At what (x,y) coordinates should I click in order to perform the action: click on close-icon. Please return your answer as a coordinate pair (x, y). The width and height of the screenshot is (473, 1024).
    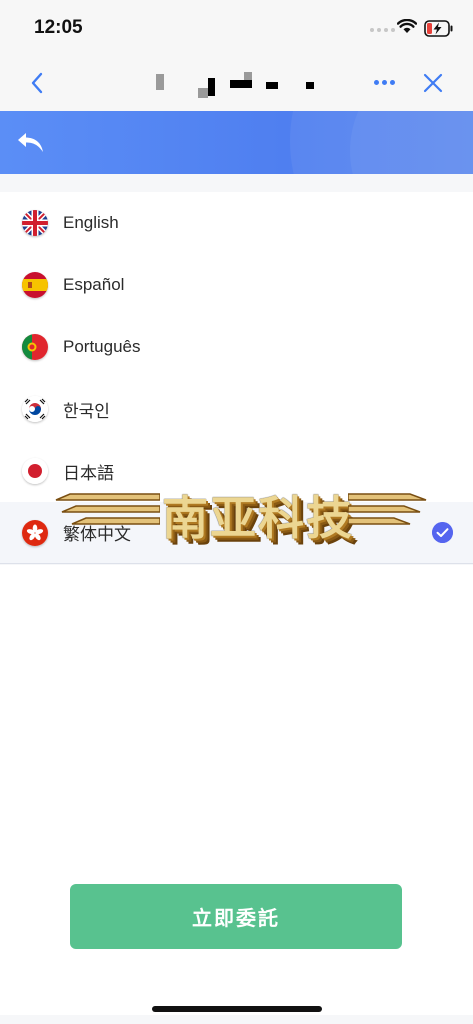
    Looking at the image, I should click on (433, 83).